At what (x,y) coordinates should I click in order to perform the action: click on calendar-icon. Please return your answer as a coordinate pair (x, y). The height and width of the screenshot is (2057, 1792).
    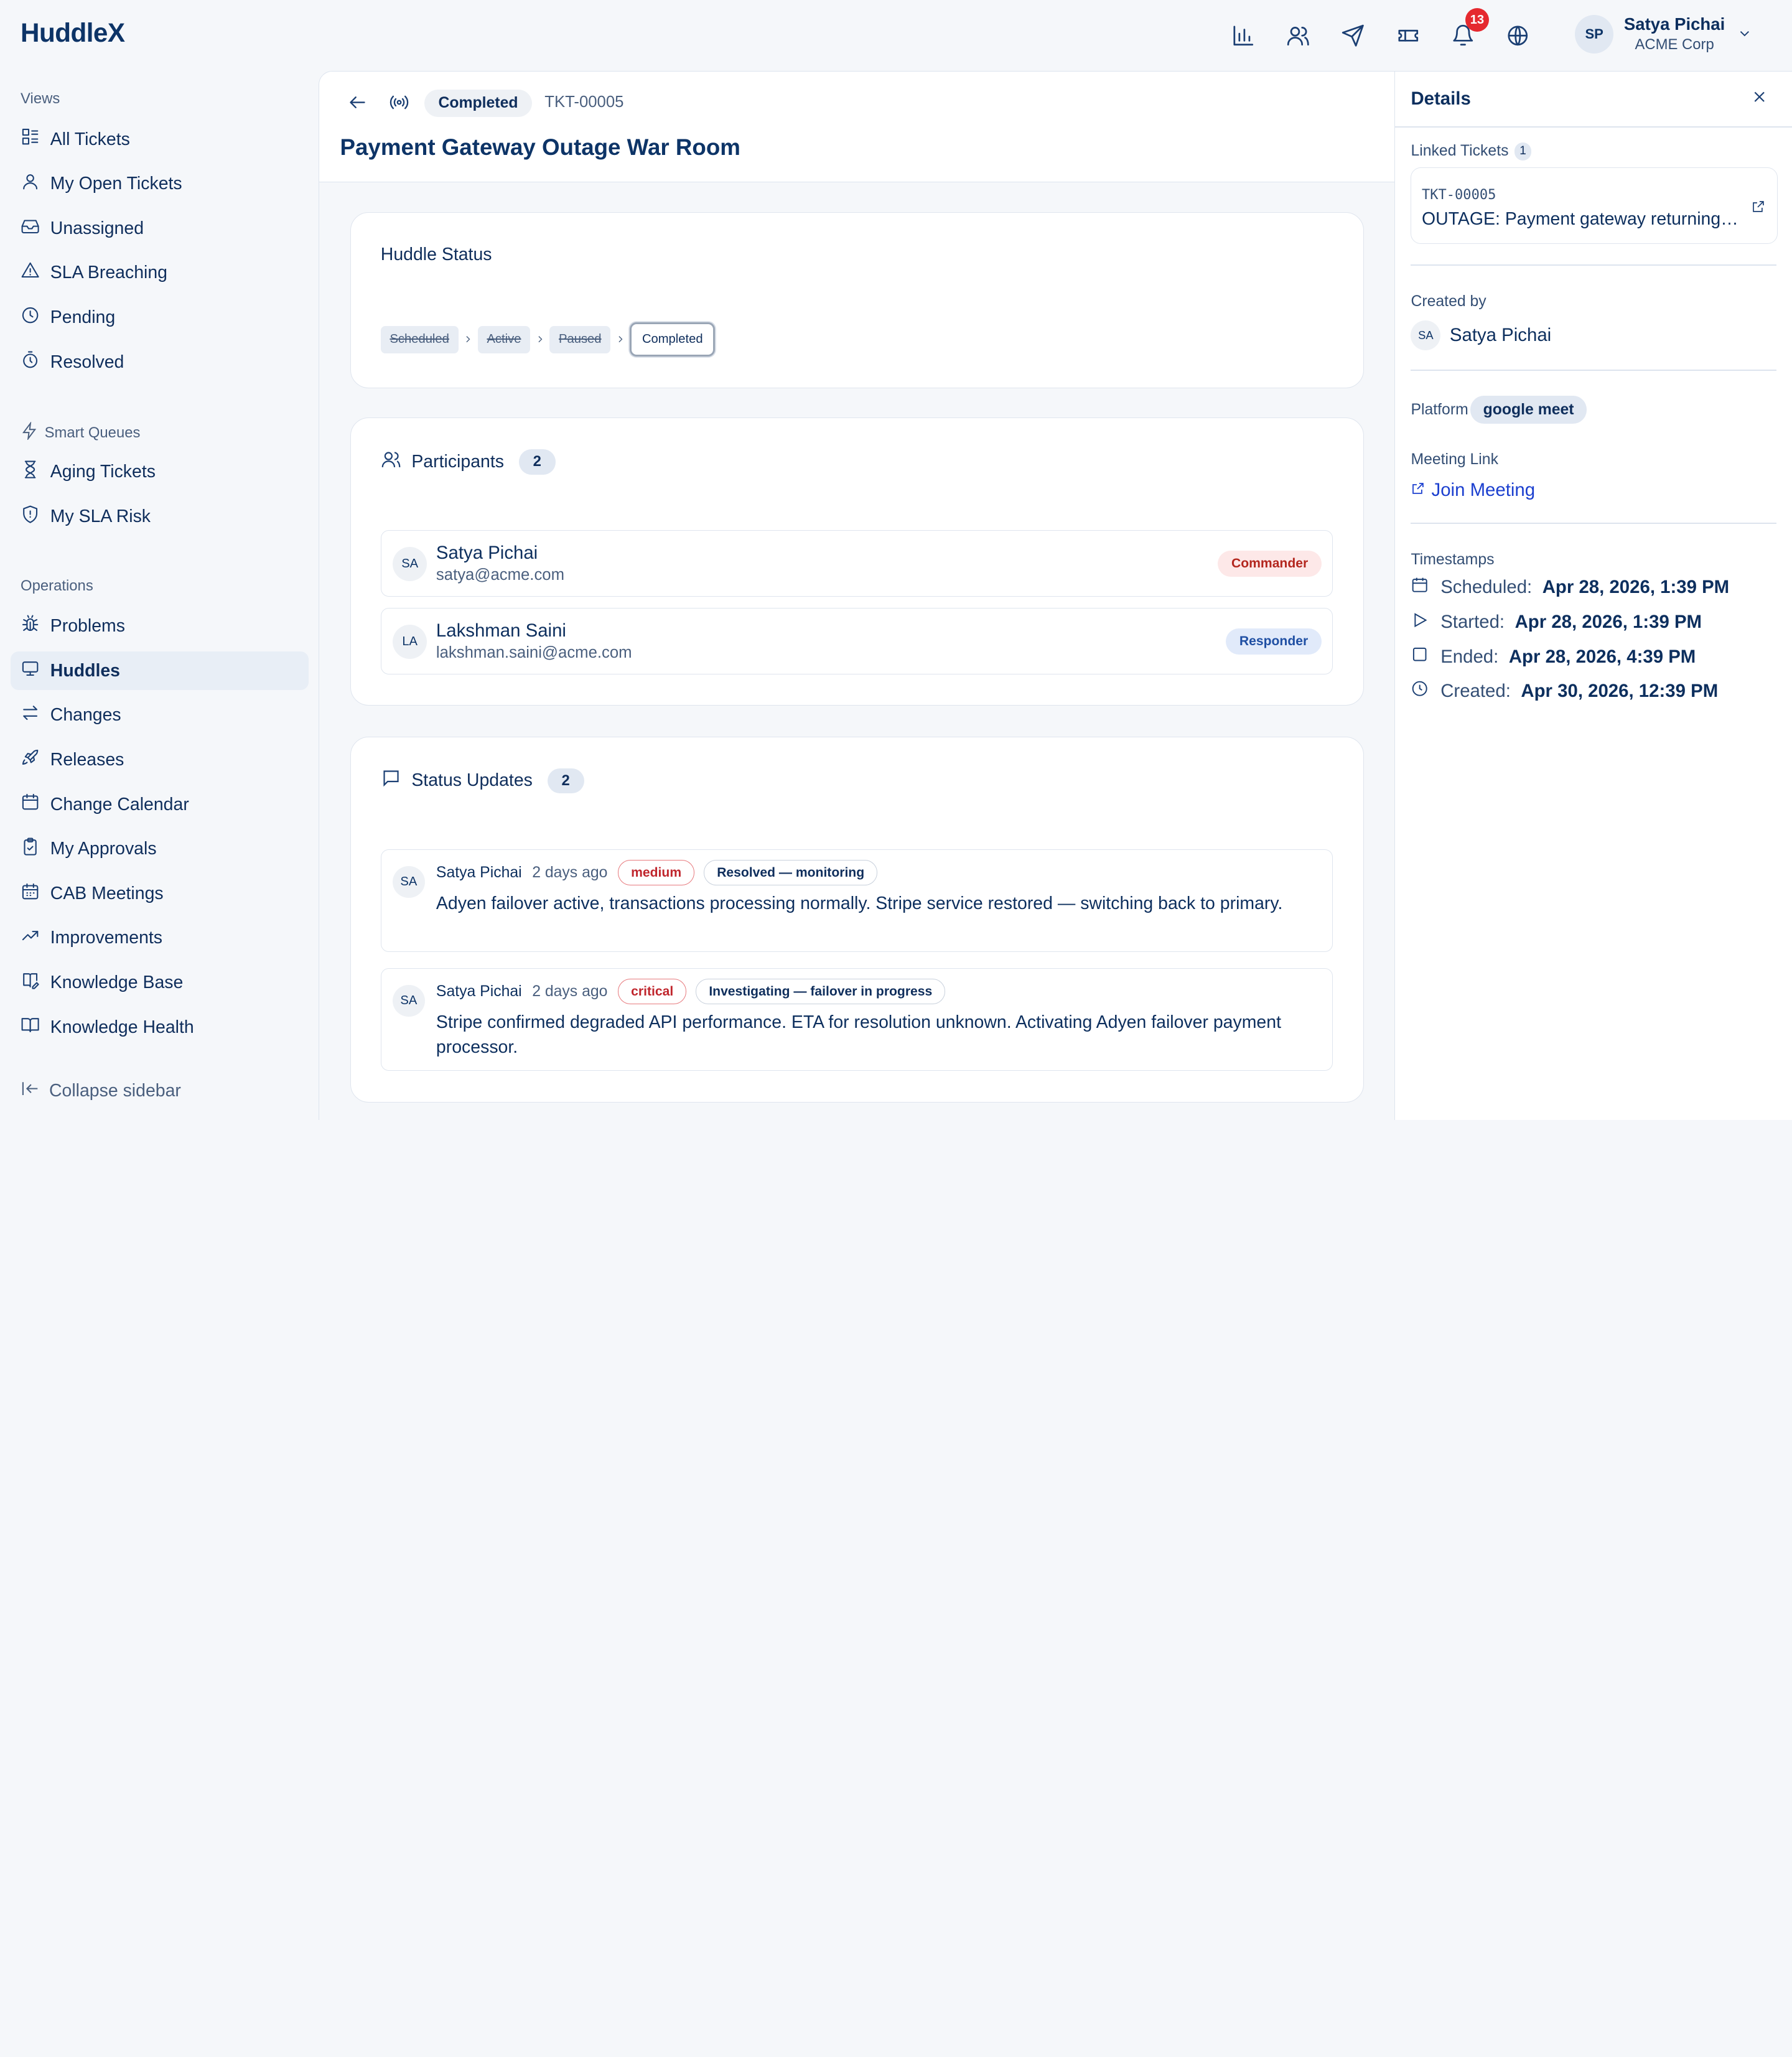
    Looking at the image, I should click on (1426, 587).